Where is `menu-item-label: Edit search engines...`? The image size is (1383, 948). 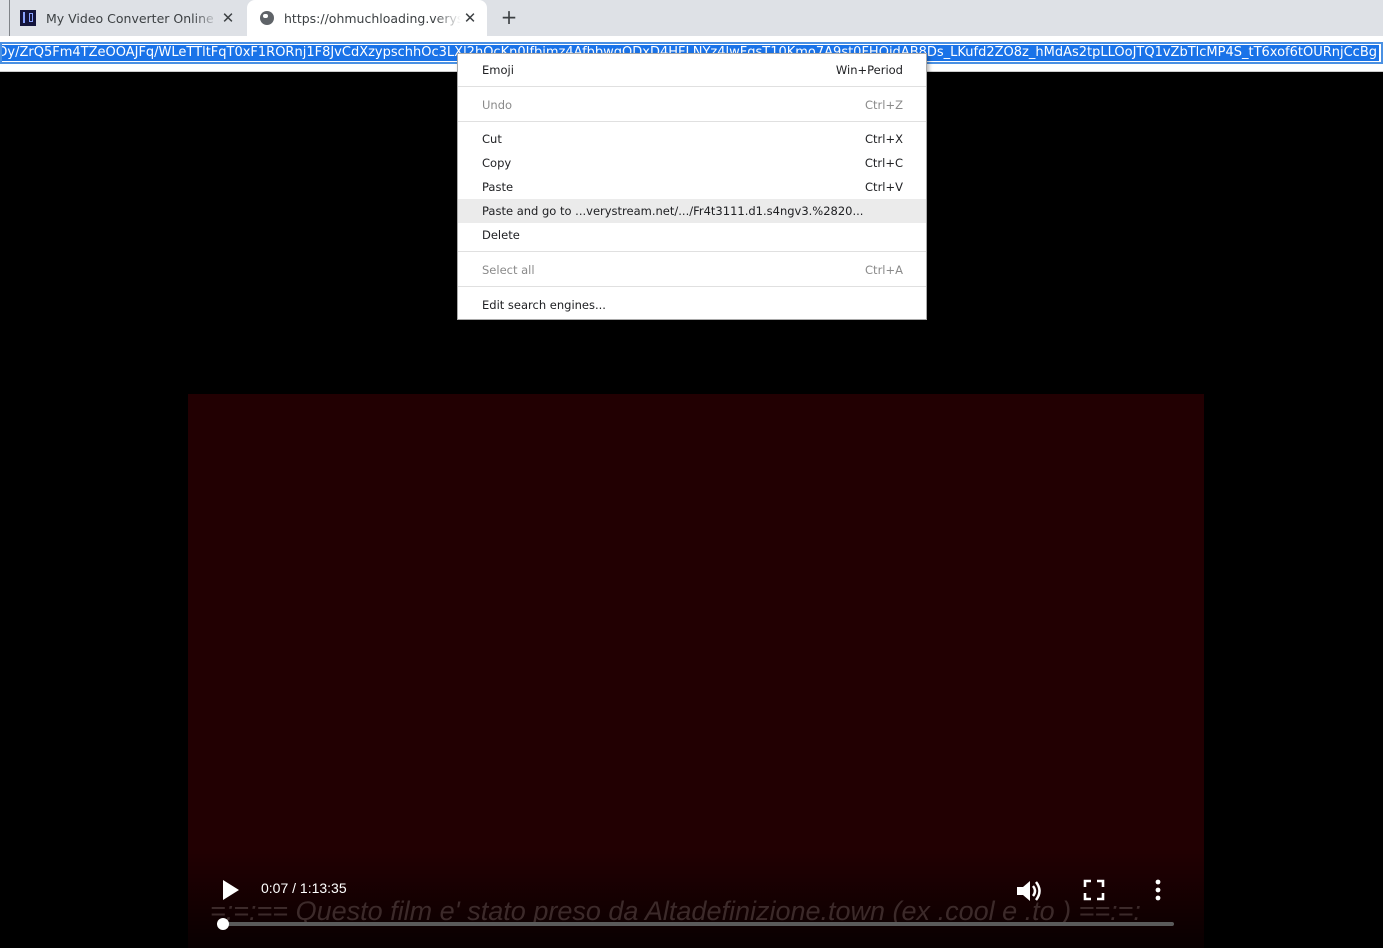
menu-item-label: Edit search engines... is located at coordinates (544, 305).